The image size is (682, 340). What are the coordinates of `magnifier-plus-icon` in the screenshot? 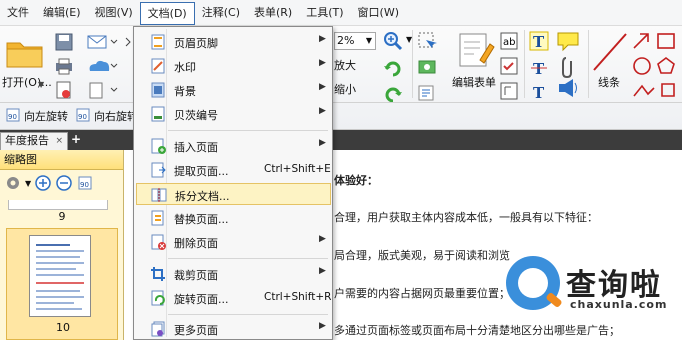 It's located at (393, 41).